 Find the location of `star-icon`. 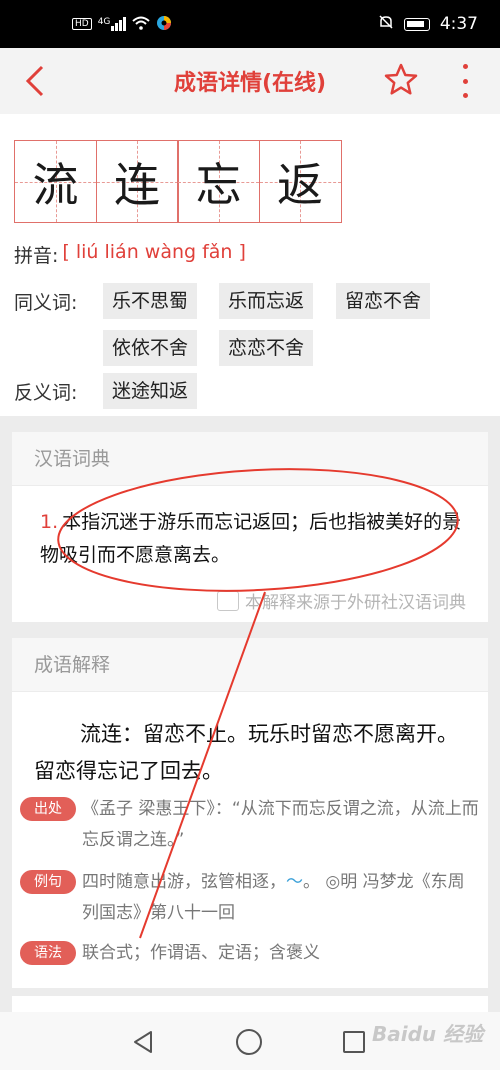

star-icon is located at coordinates (401, 79).